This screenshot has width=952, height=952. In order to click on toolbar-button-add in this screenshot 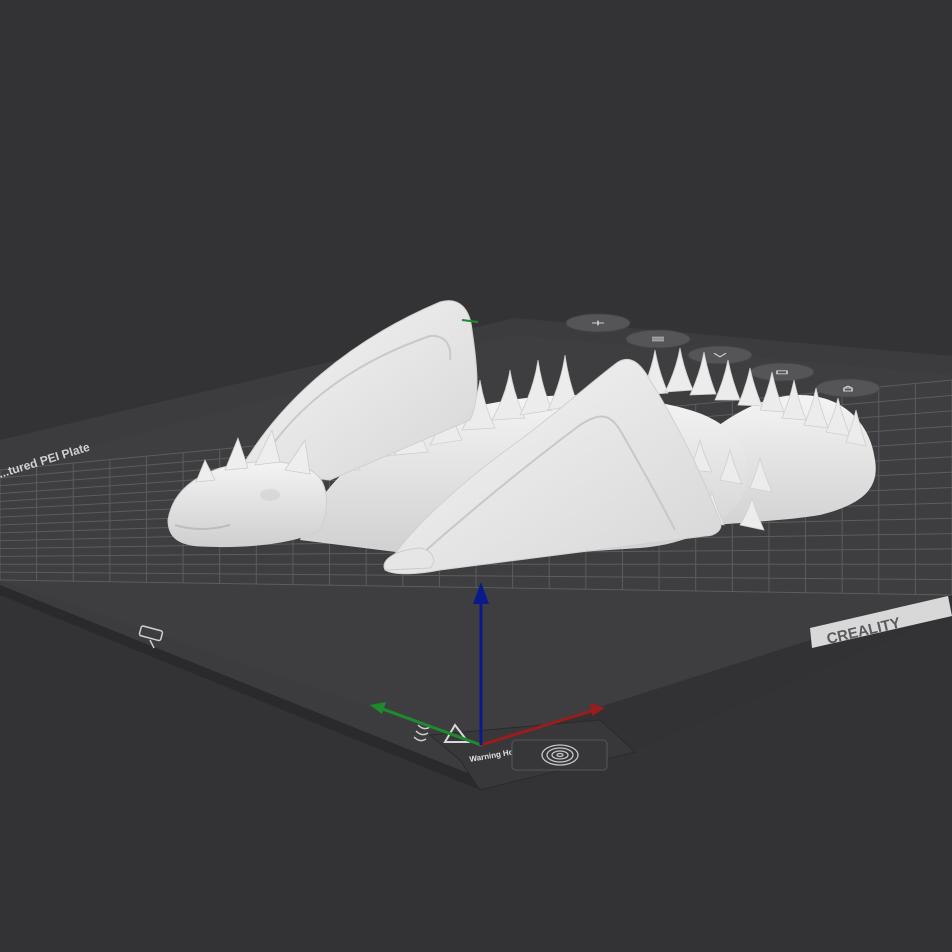, I will do `click(598, 323)`.